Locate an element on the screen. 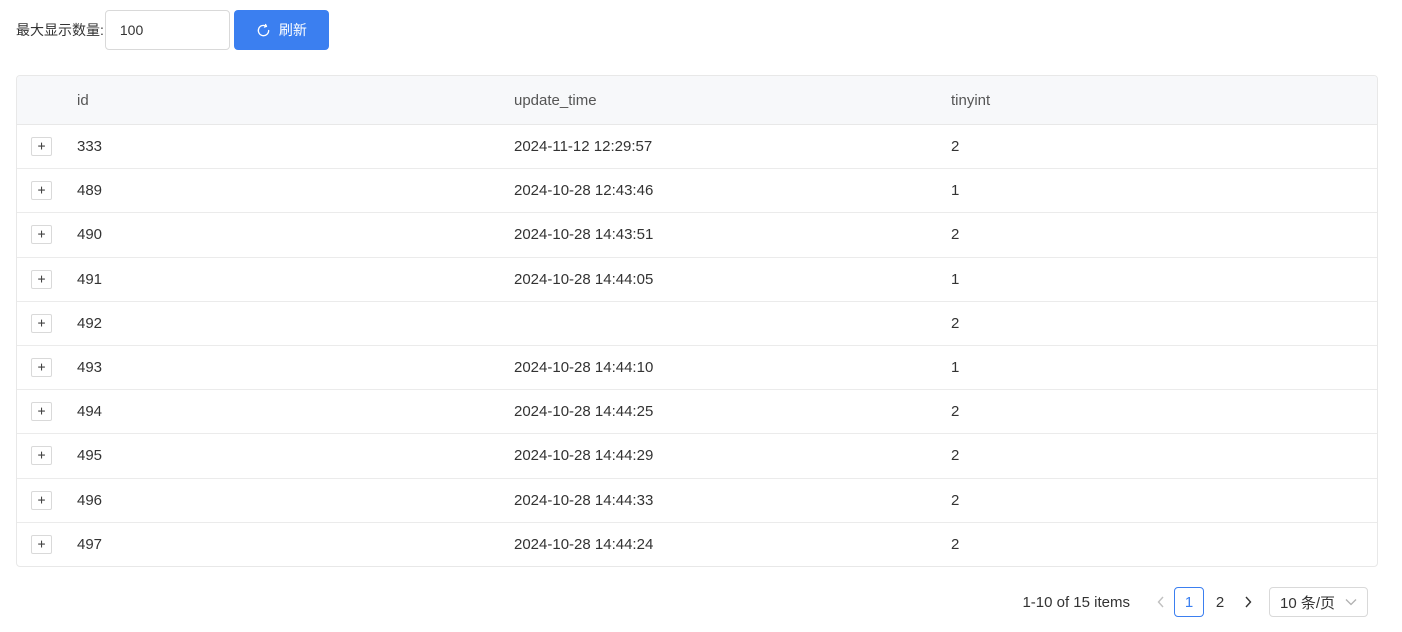  table-row: + 333 2024-11-12 12:29:57 2 is located at coordinates (697, 147).